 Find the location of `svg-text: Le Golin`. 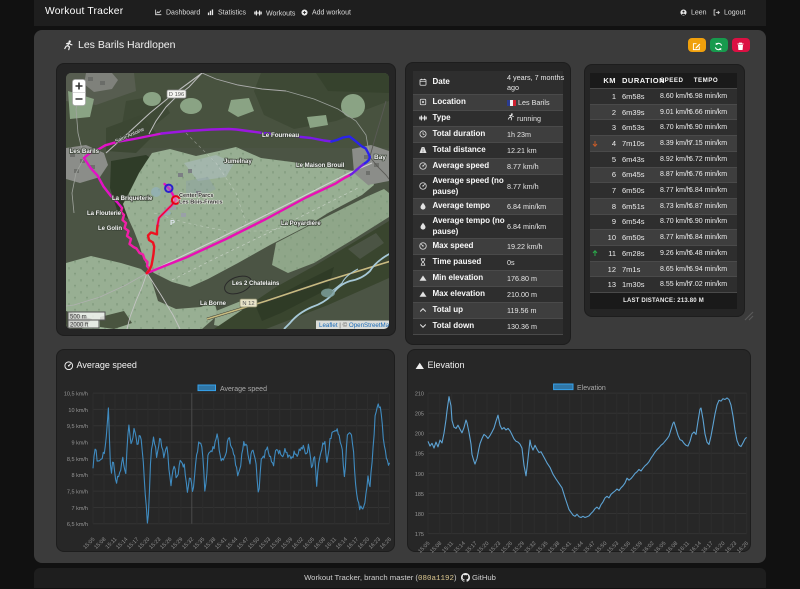

svg-text: Le Golin is located at coordinates (110, 229).